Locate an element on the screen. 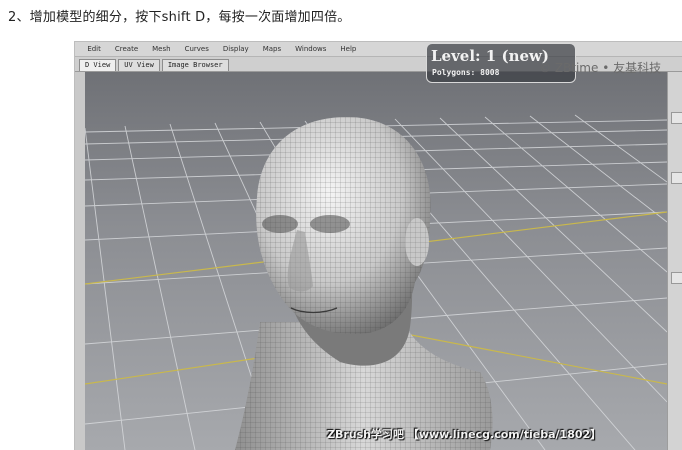 This screenshot has height=450, width=682. polygon-count: Polygons: 8008 is located at coordinates (466, 72).